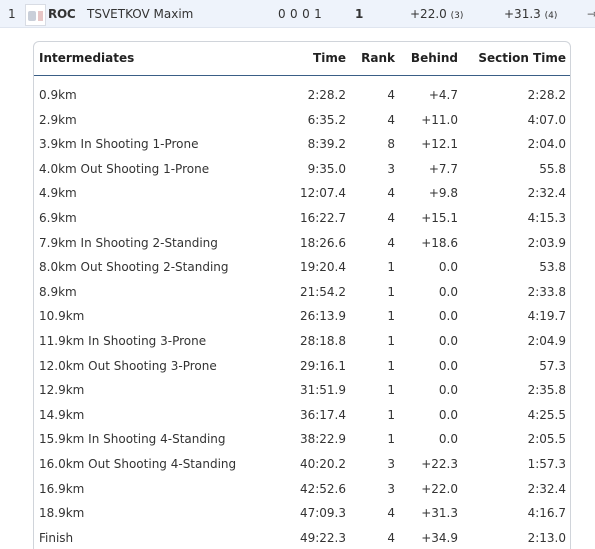 This screenshot has width=595, height=549. What do you see at coordinates (439, 513) in the screenshot?
I see `behind-cell: +31.3` at bounding box center [439, 513].